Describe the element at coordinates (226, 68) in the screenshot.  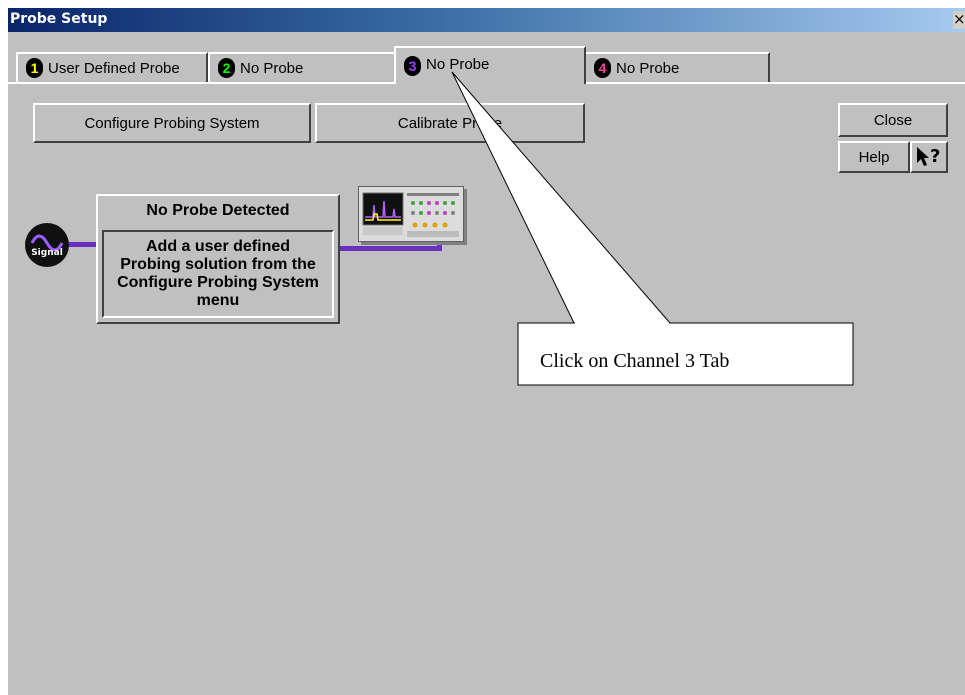
I see `channel-2-badge-icon: 2` at that location.